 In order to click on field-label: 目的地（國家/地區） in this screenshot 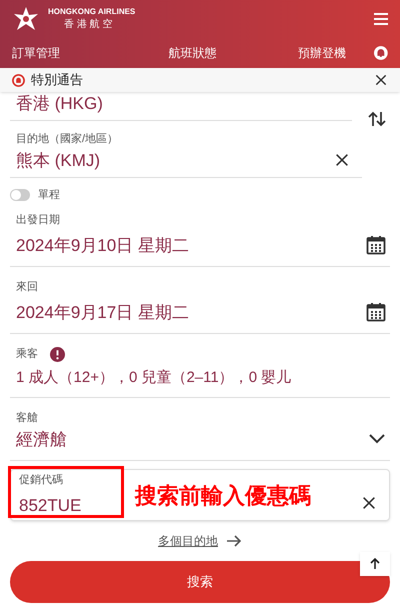, I will do `click(68, 139)`.